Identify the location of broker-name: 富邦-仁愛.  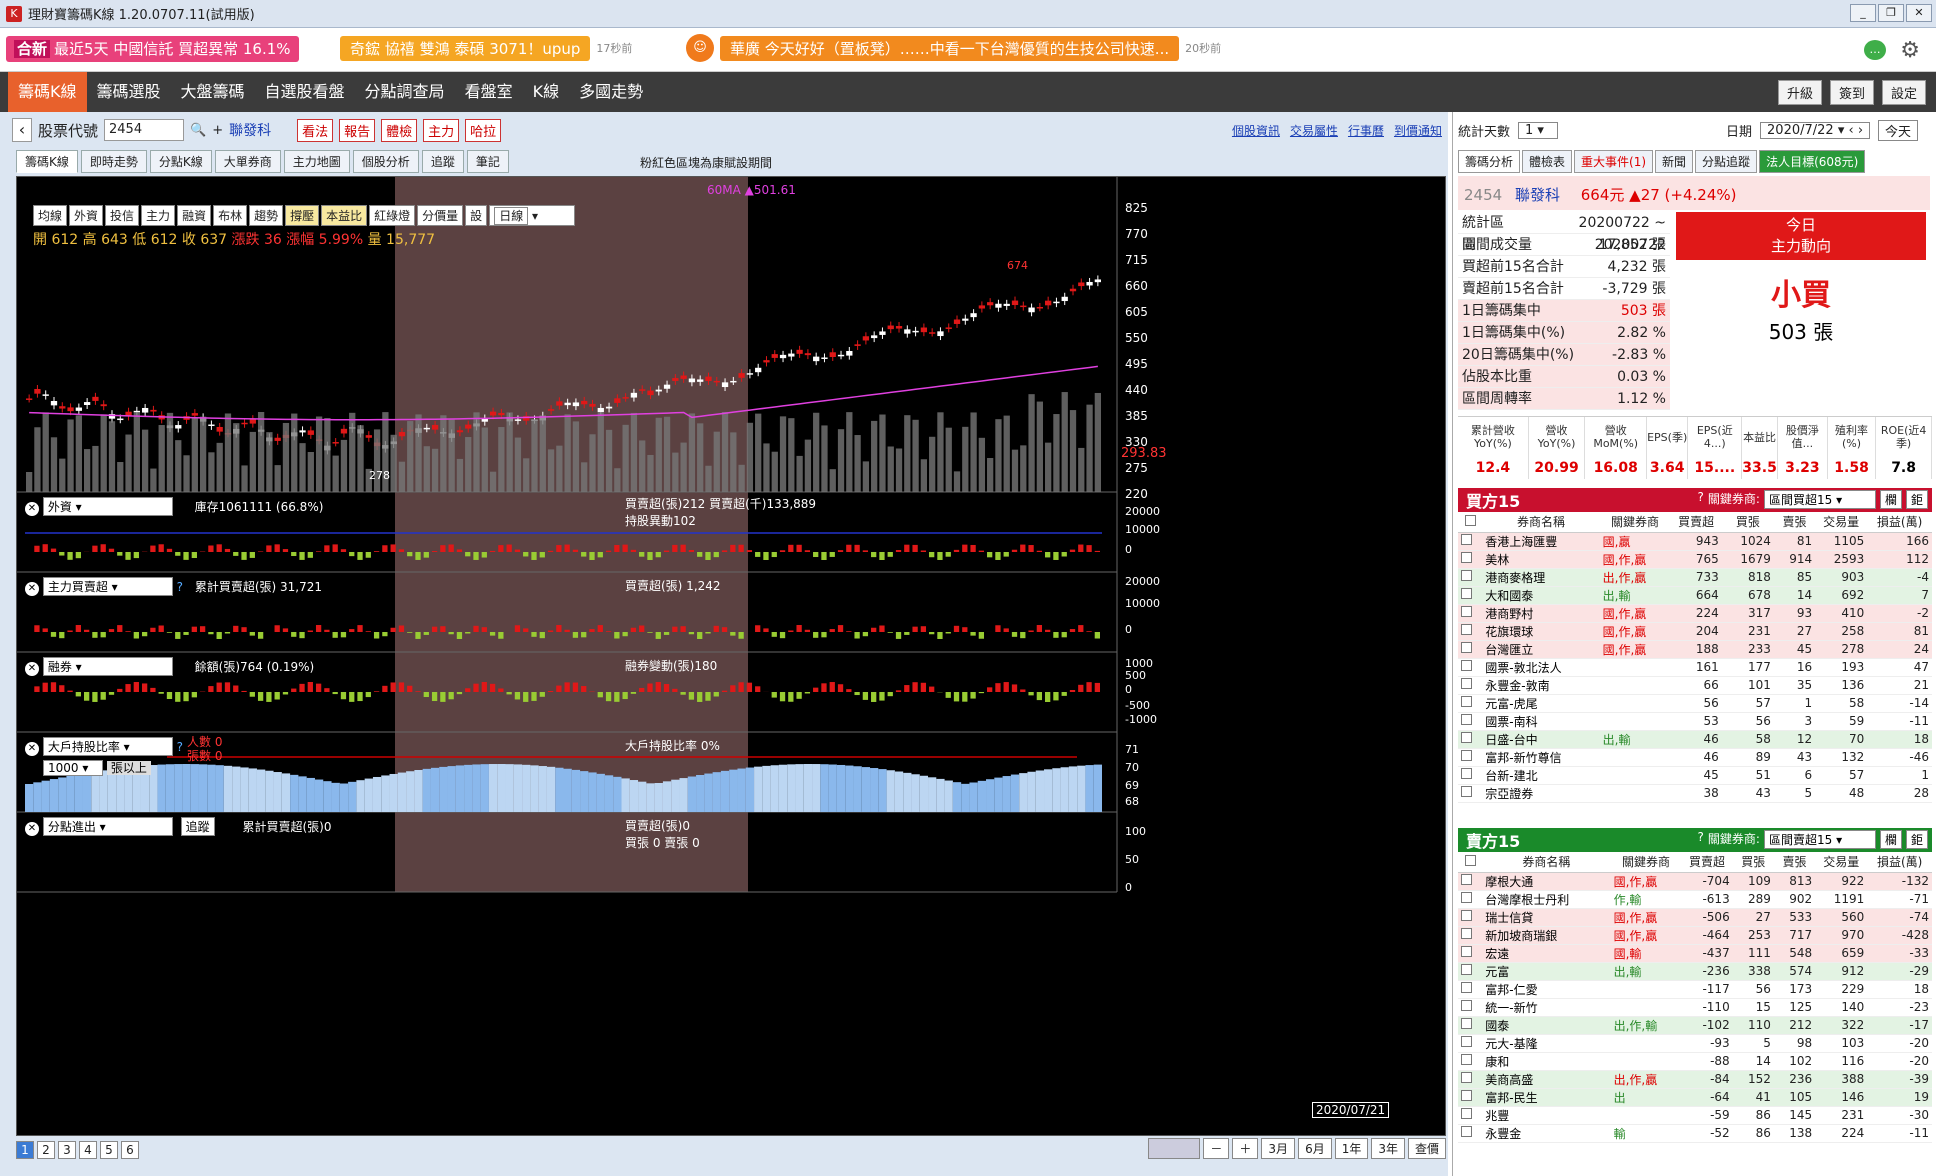
(1546, 989).